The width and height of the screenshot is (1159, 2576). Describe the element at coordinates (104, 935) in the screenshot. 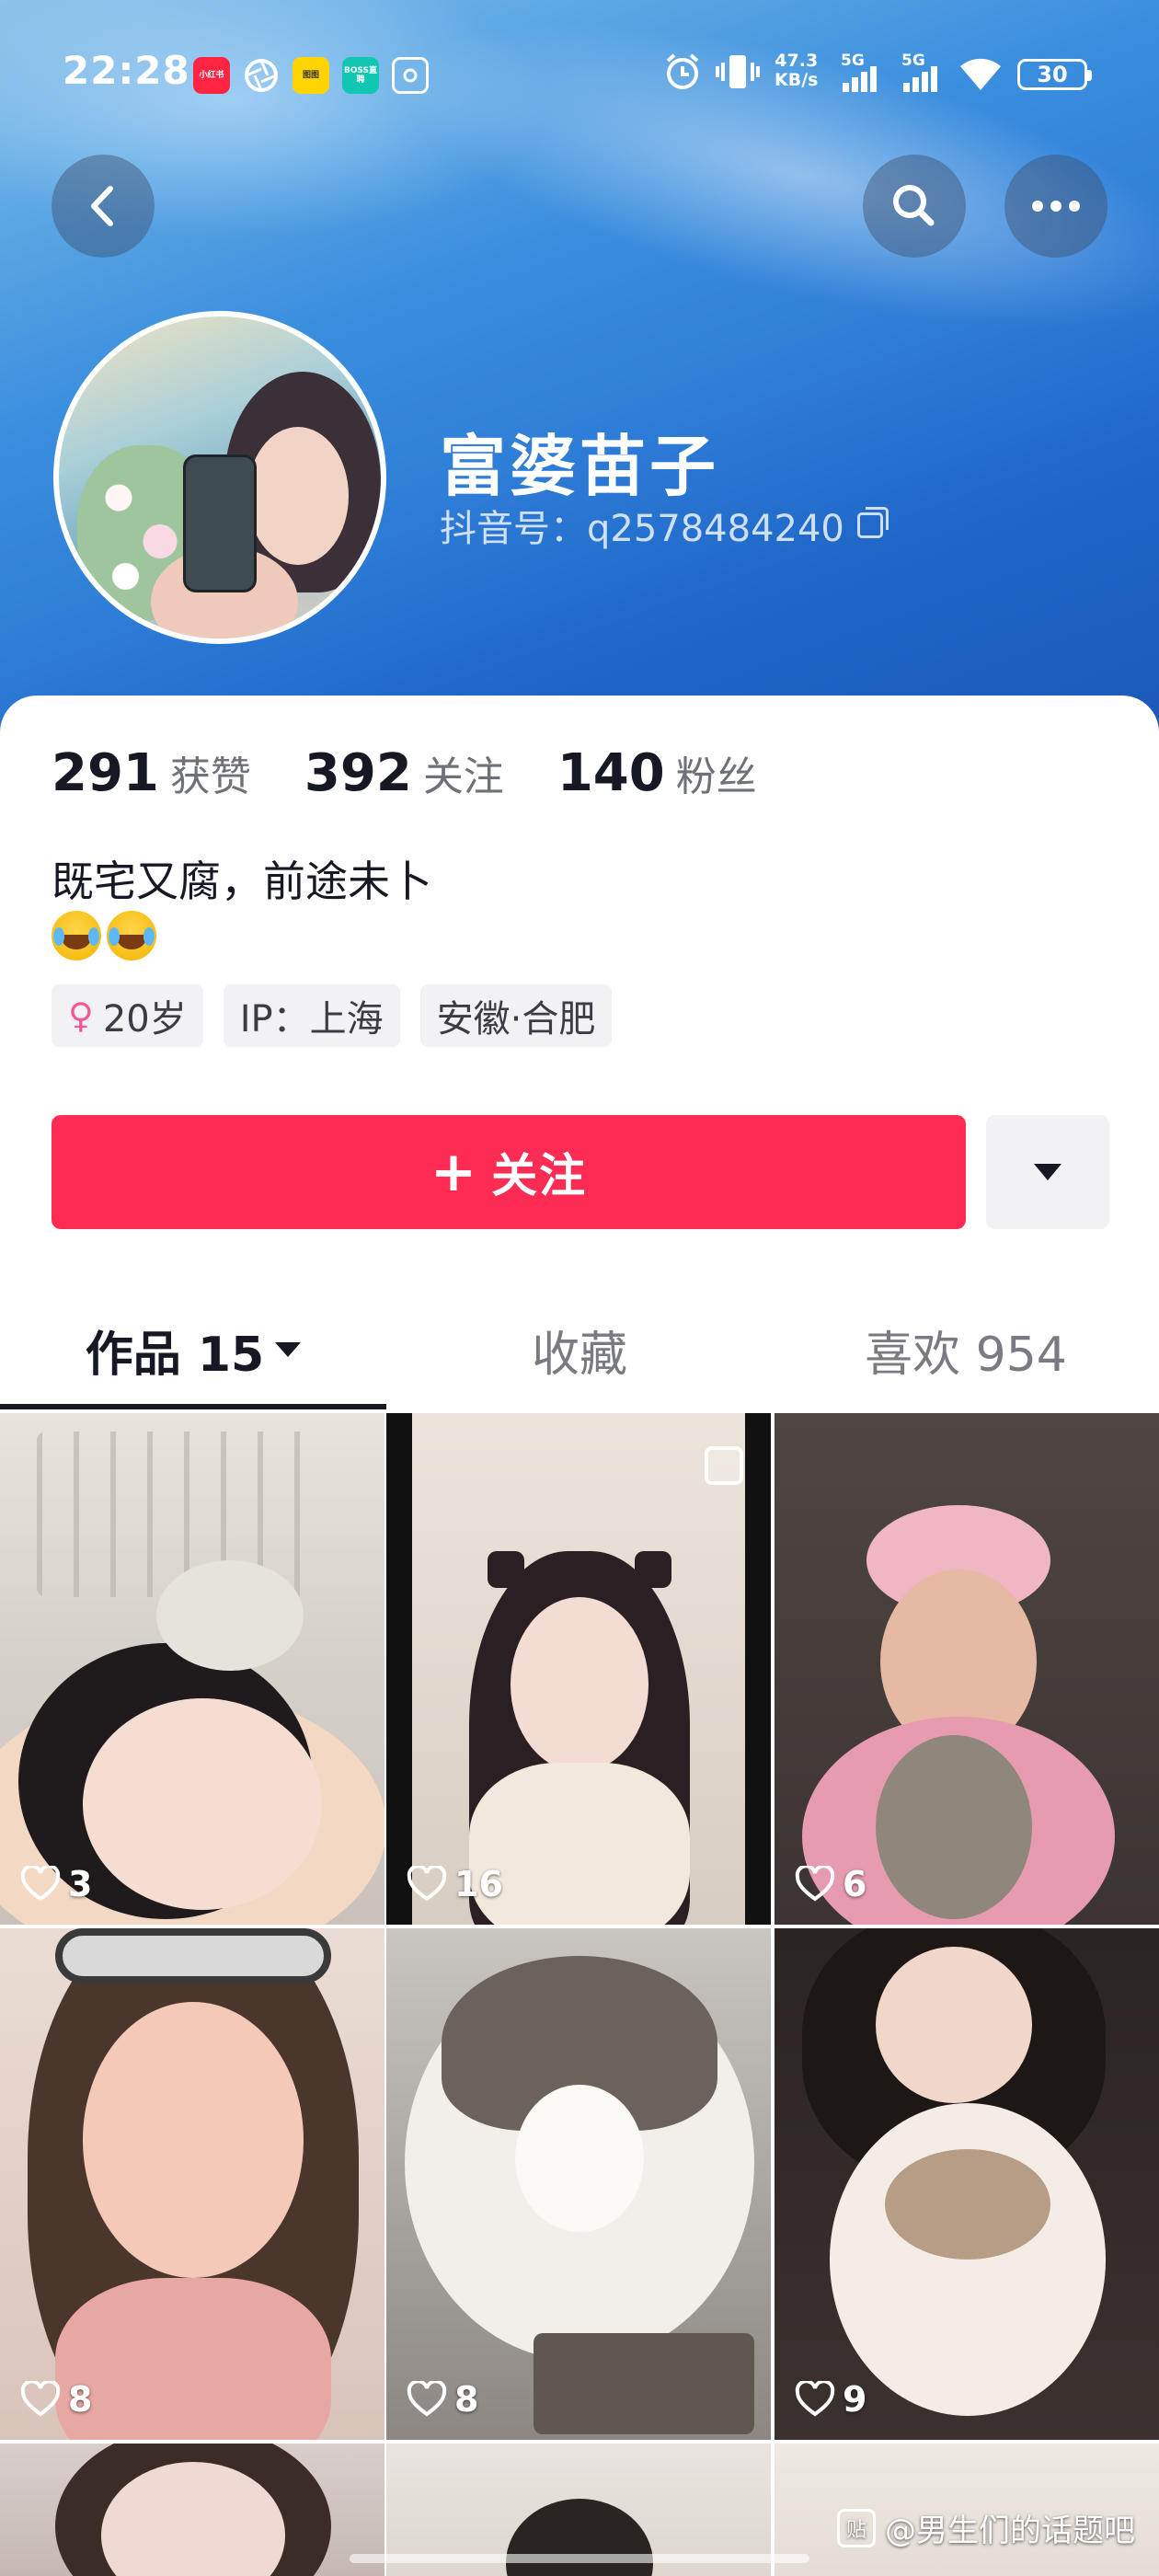

I see `bio-emojis` at that location.